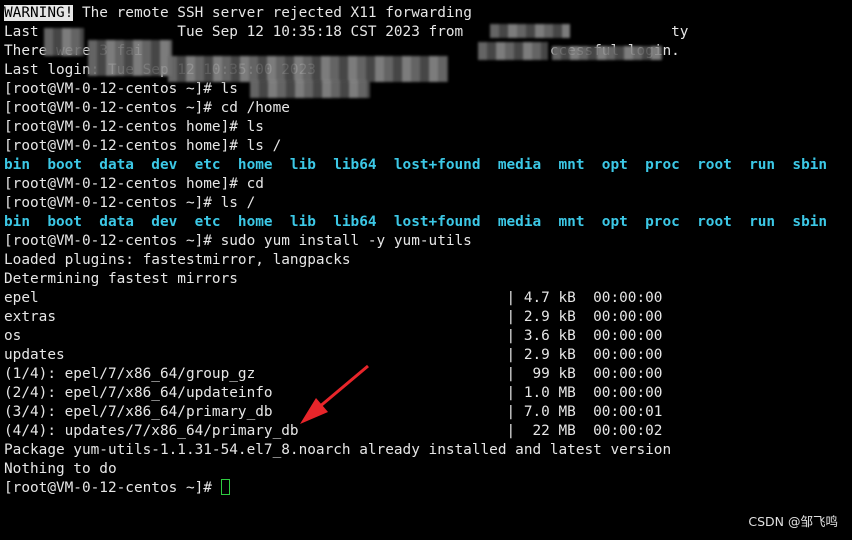 The width and height of the screenshot is (852, 540). What do you see at coordinates (793, 521) in the screenshot?
I see `csdn-watermark: CSDN @邹飞鸣` at bounding box center [793, 521].